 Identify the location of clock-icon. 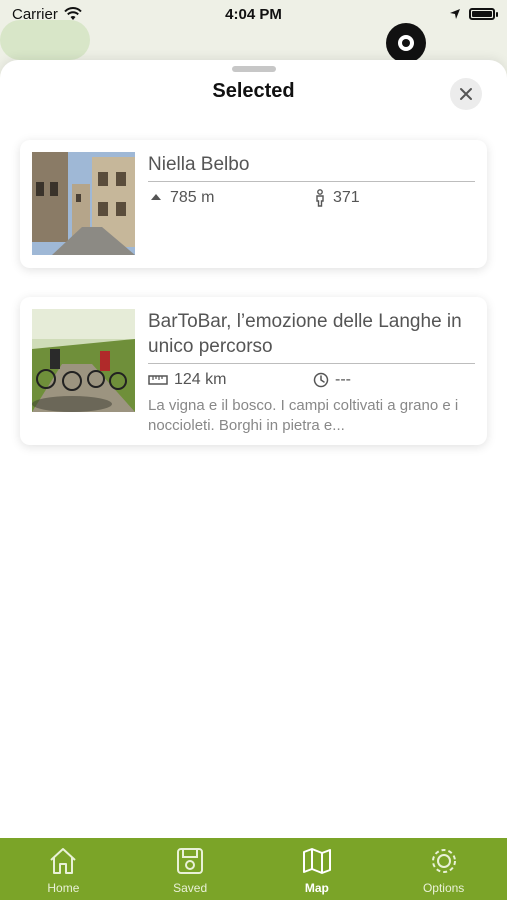
(321, 380).